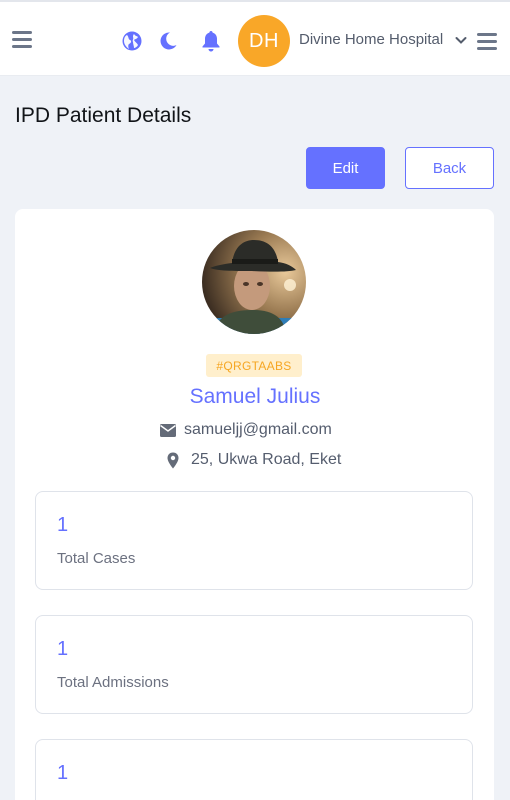  I want to click on right-menu-icon, so click(487, 42).